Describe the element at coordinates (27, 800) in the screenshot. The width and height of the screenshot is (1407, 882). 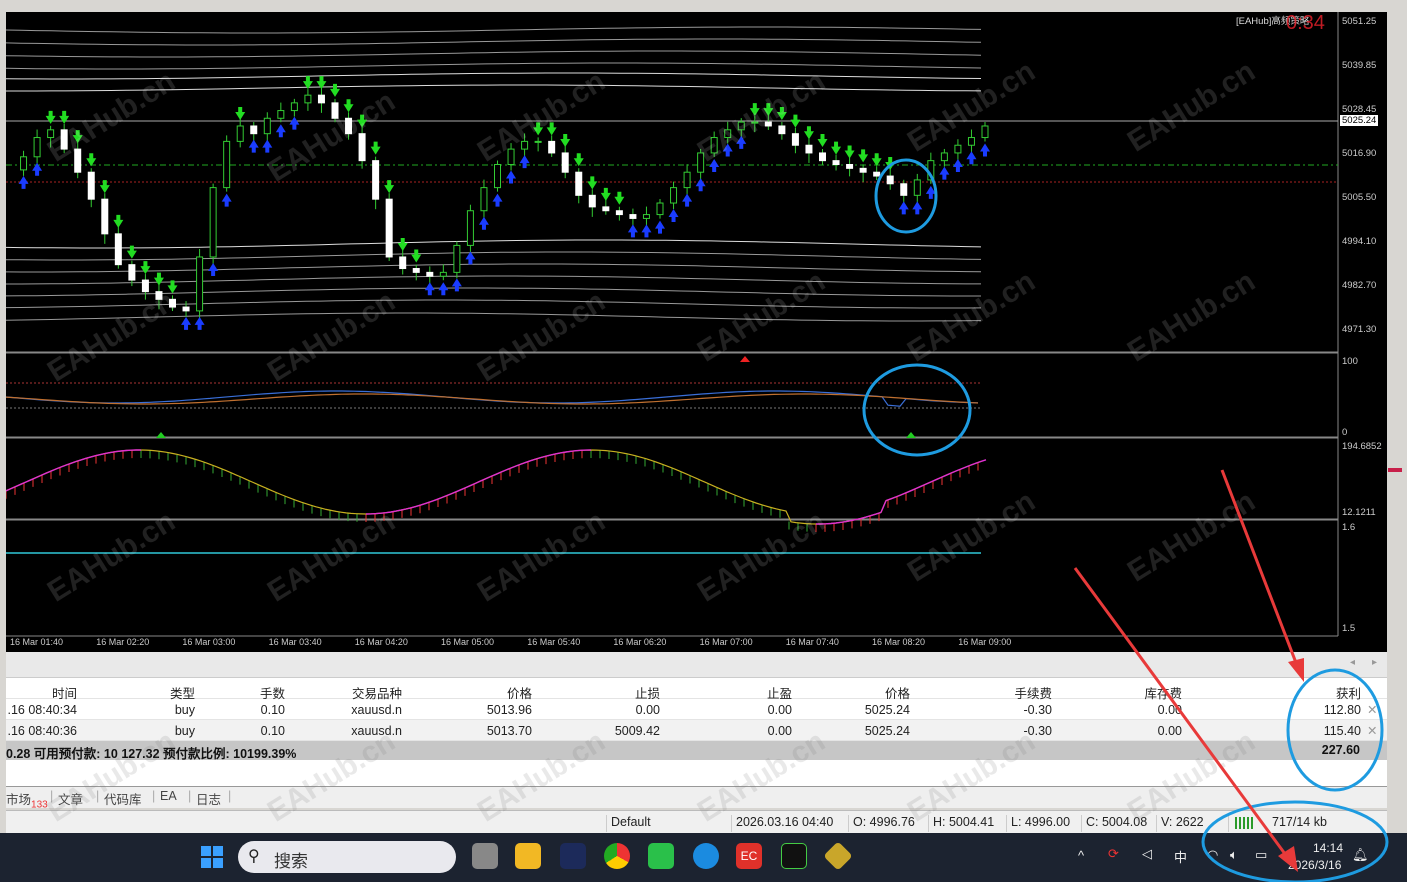
I see `tab-0: 市场133` at that location.